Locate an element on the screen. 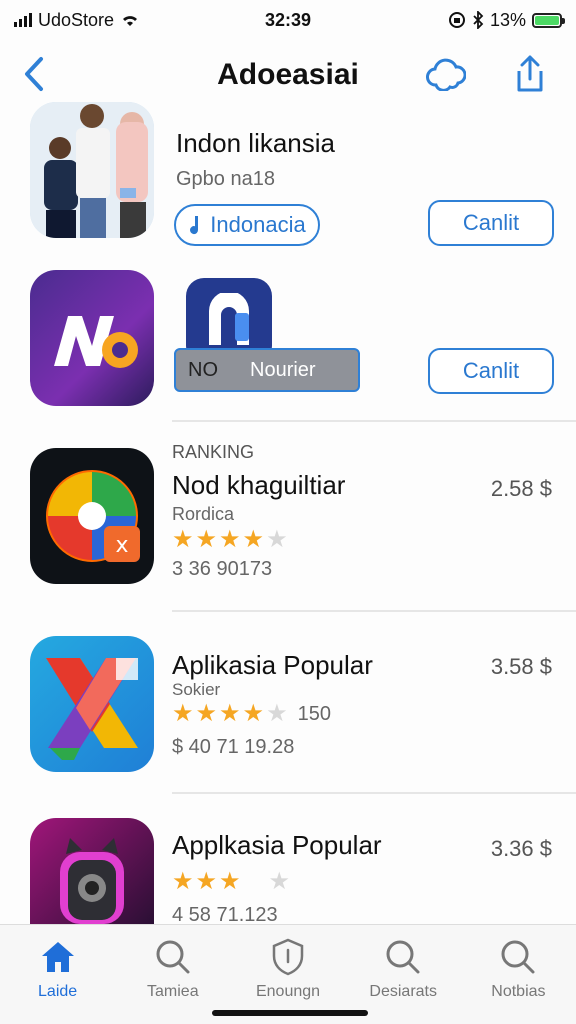  carrier-label: UdoStore is located at coordinates (76, 19).